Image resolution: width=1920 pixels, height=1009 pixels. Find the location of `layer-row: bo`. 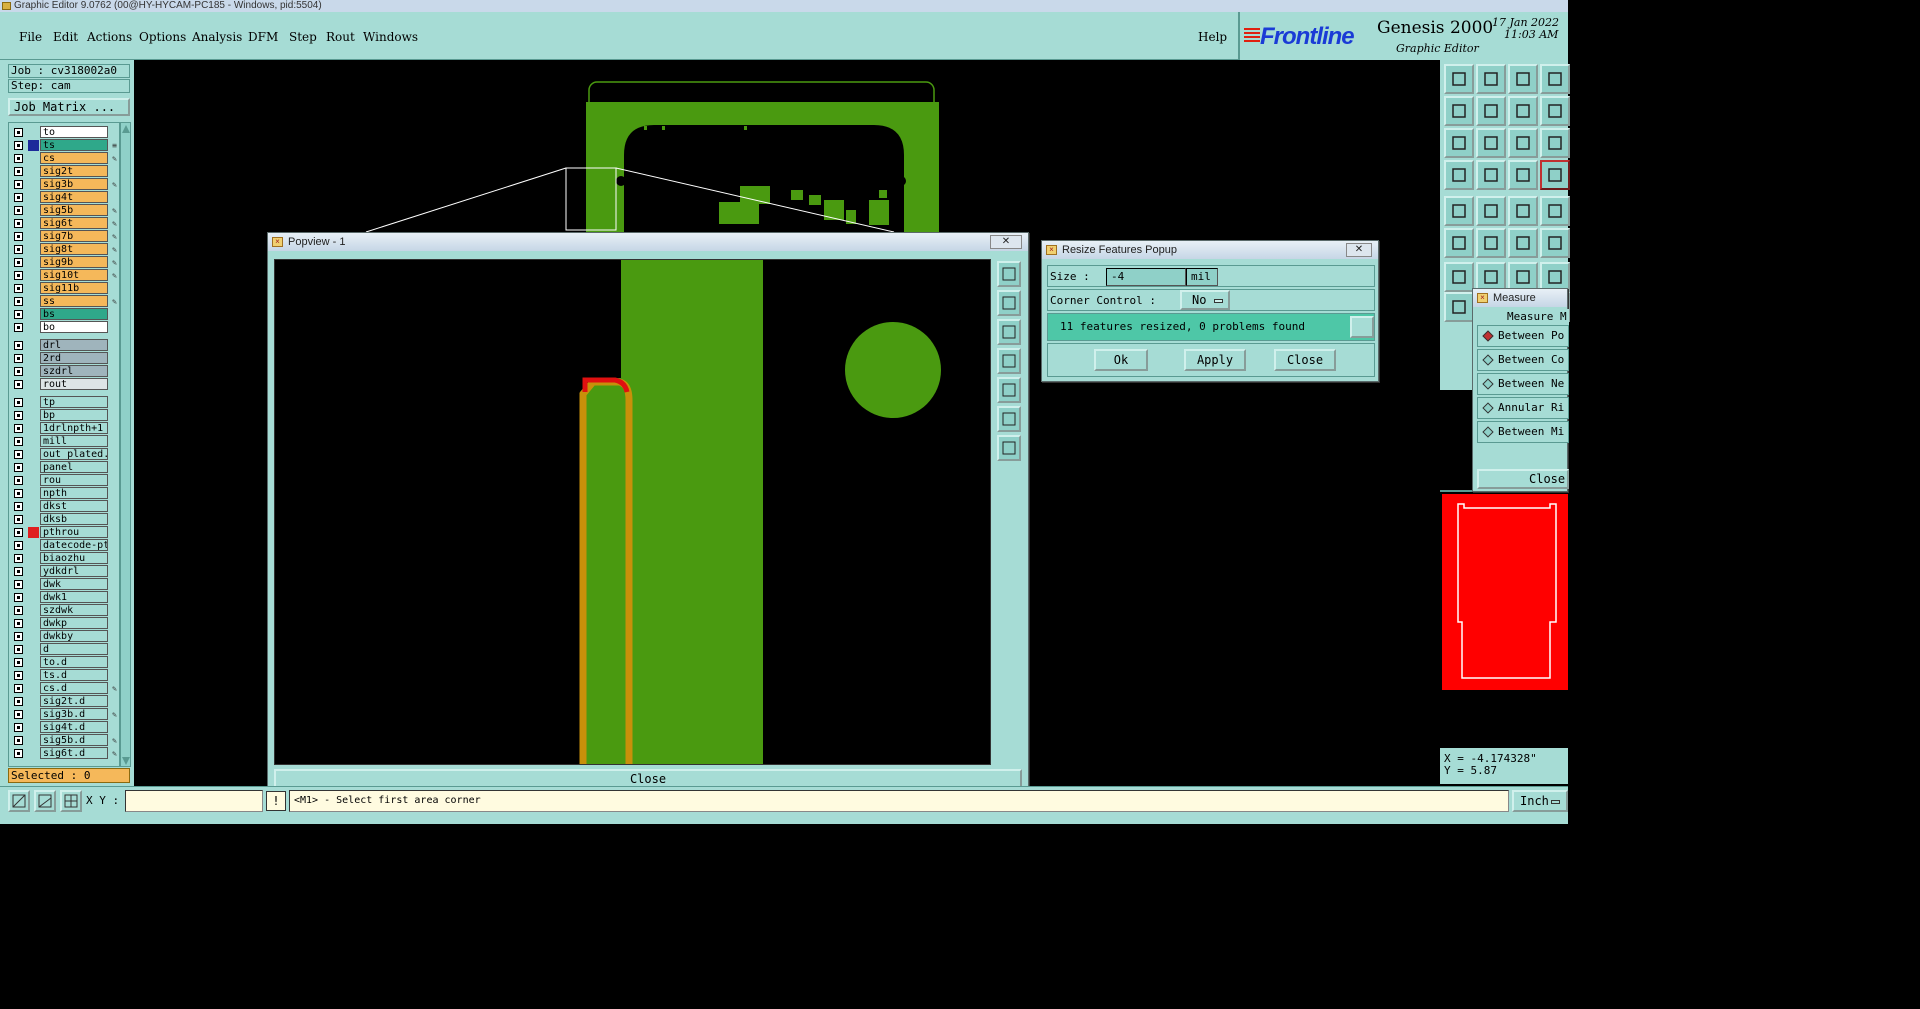

layer-row: bo is located at coordinates (64, 327).